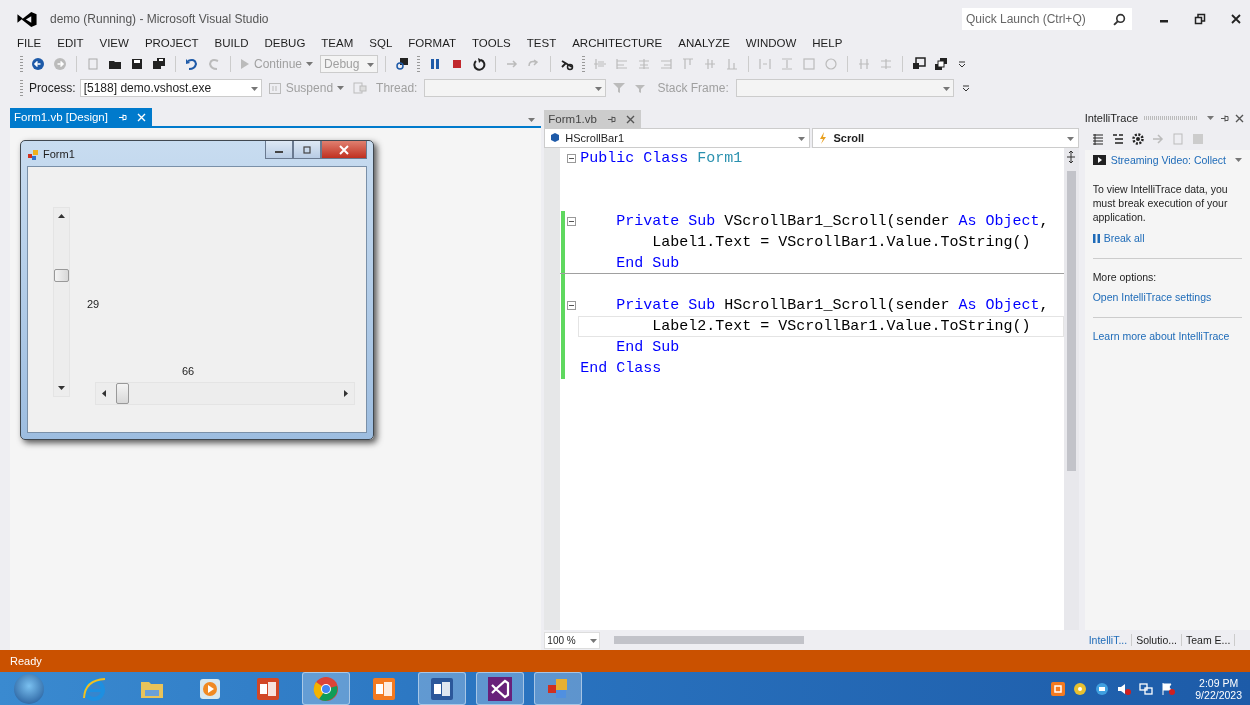 This screenshot has height=705, width=1250. I want to click on panel-title: IntelliTrace, so click(1111, 118).